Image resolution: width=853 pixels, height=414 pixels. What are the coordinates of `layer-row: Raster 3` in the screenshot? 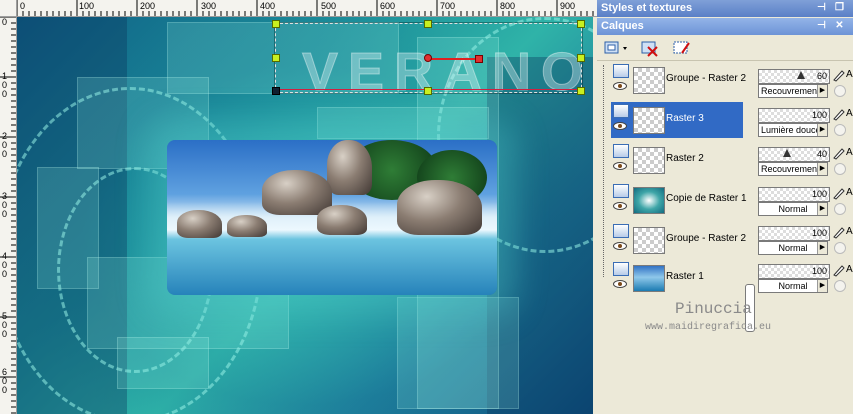 It's located at (677, 120).